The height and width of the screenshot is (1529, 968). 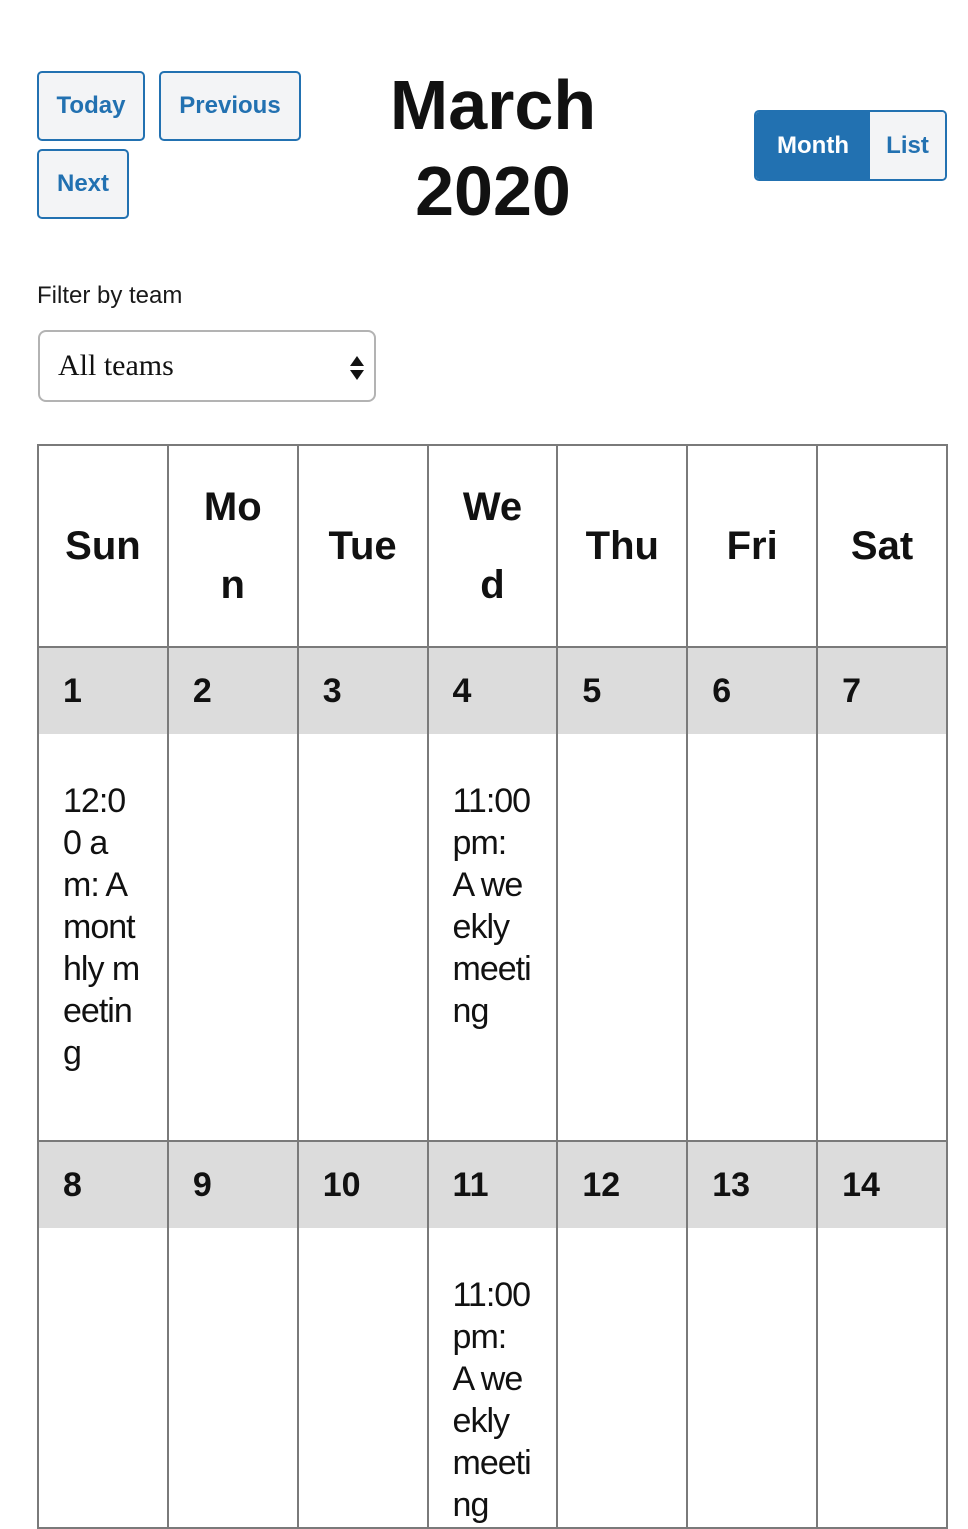 What do you see at coordinates (357, 368) in the screenshot?
I see `select-arrows-icon` at bounding box center [357, 368].